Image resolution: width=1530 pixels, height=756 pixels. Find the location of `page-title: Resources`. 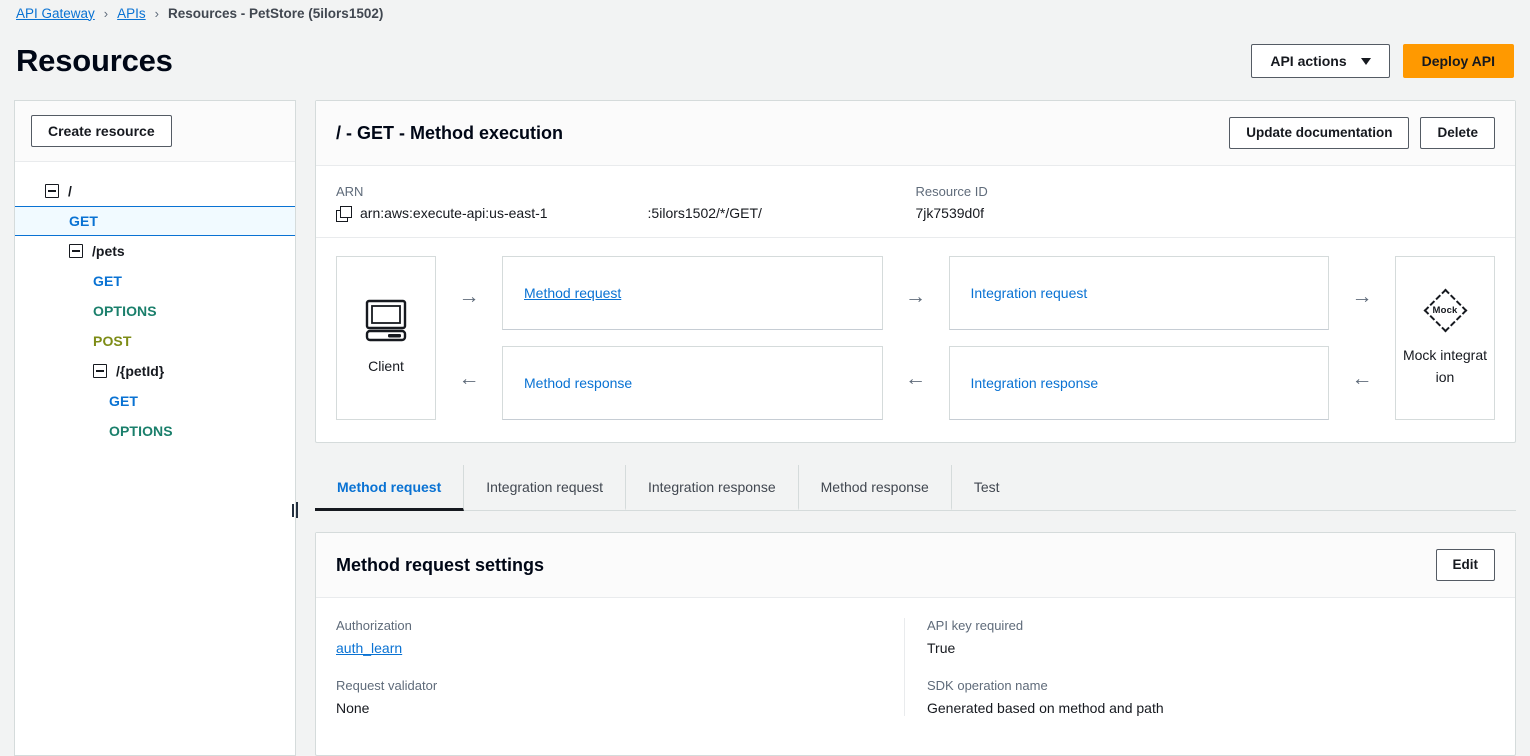

page-title: Resources is located at coordinates (94, 60).